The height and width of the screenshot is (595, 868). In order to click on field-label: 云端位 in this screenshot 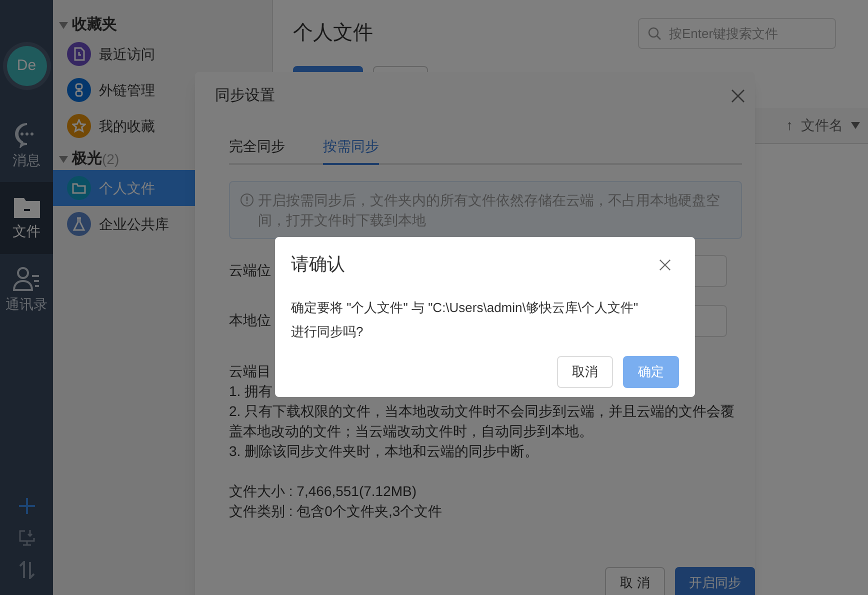, I will do `click(250, 270)`.